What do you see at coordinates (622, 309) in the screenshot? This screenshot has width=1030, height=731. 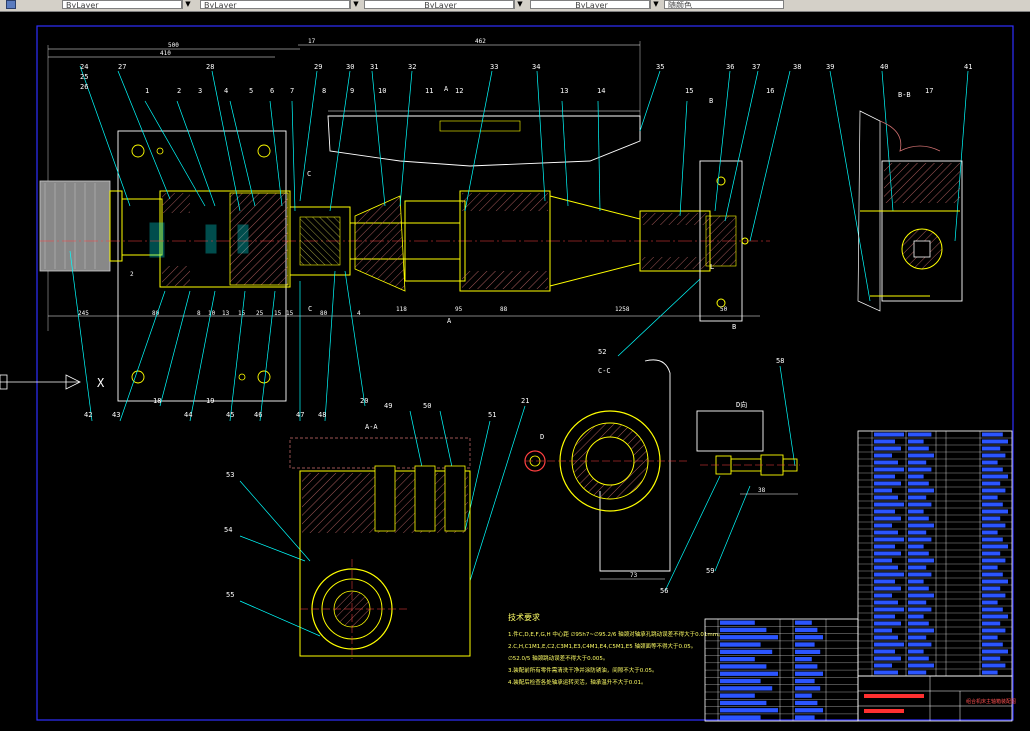 I see `dim-text: 1258` at bounding box center [622, 309].